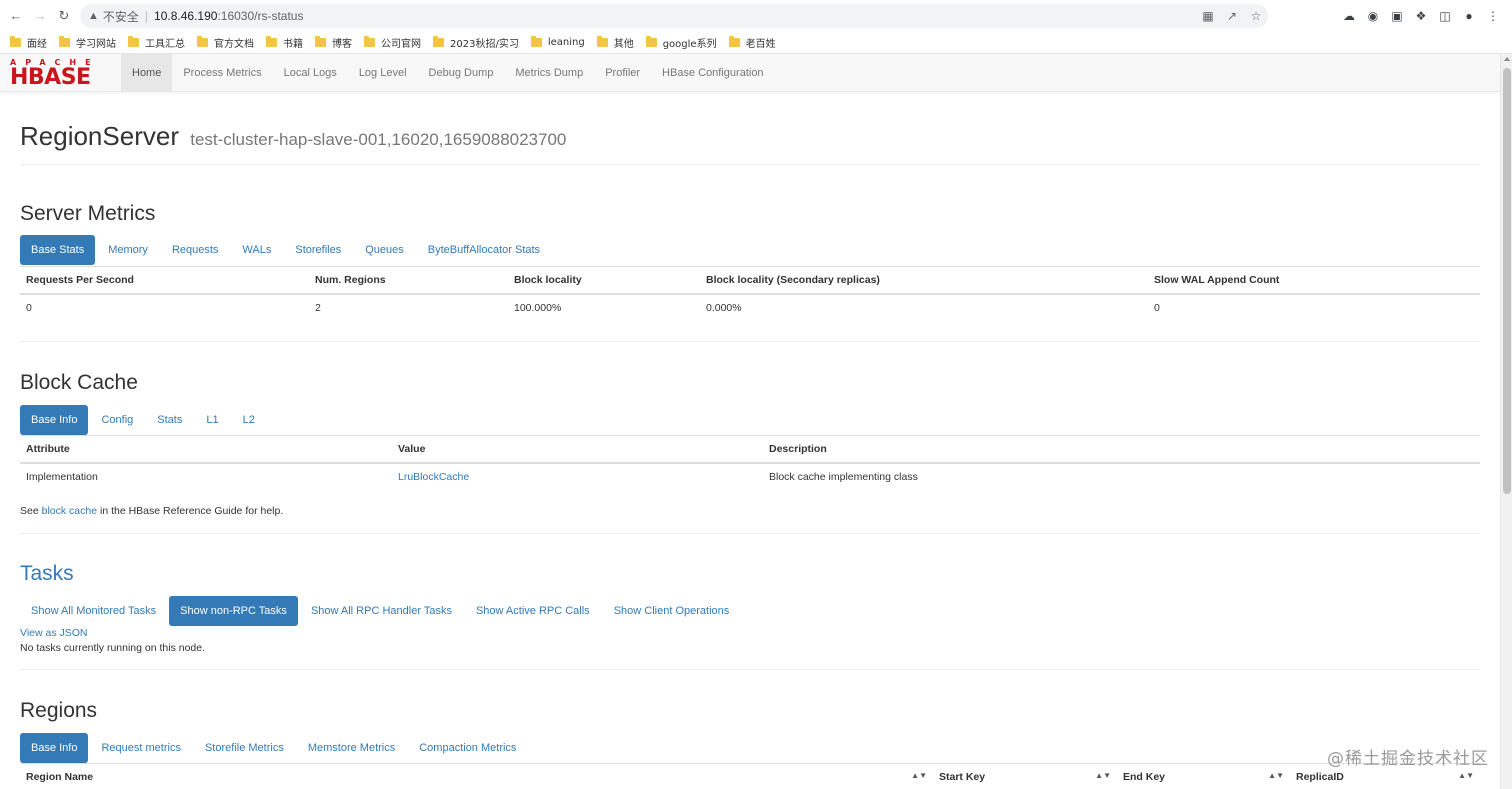 Image resolution: width=1512 pixels, height=789 pixels. What do you see at coordinates (54, 748) in the screenshot?
I see `tab-regions-base-info: Base Info` at bounding box center [54, 748].